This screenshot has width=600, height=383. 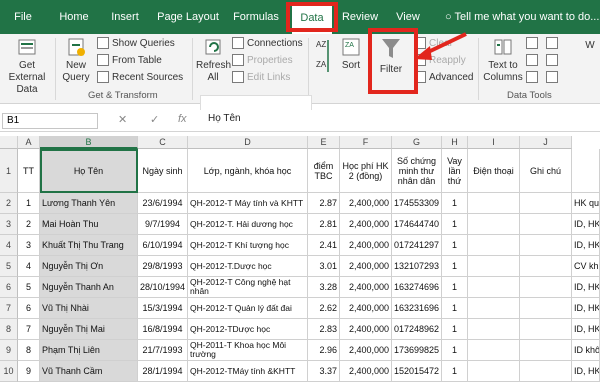 What do you see at coordinates (9, 308) in the screenshot?
I see `row-header: 7` at bounding box center [9, 308].